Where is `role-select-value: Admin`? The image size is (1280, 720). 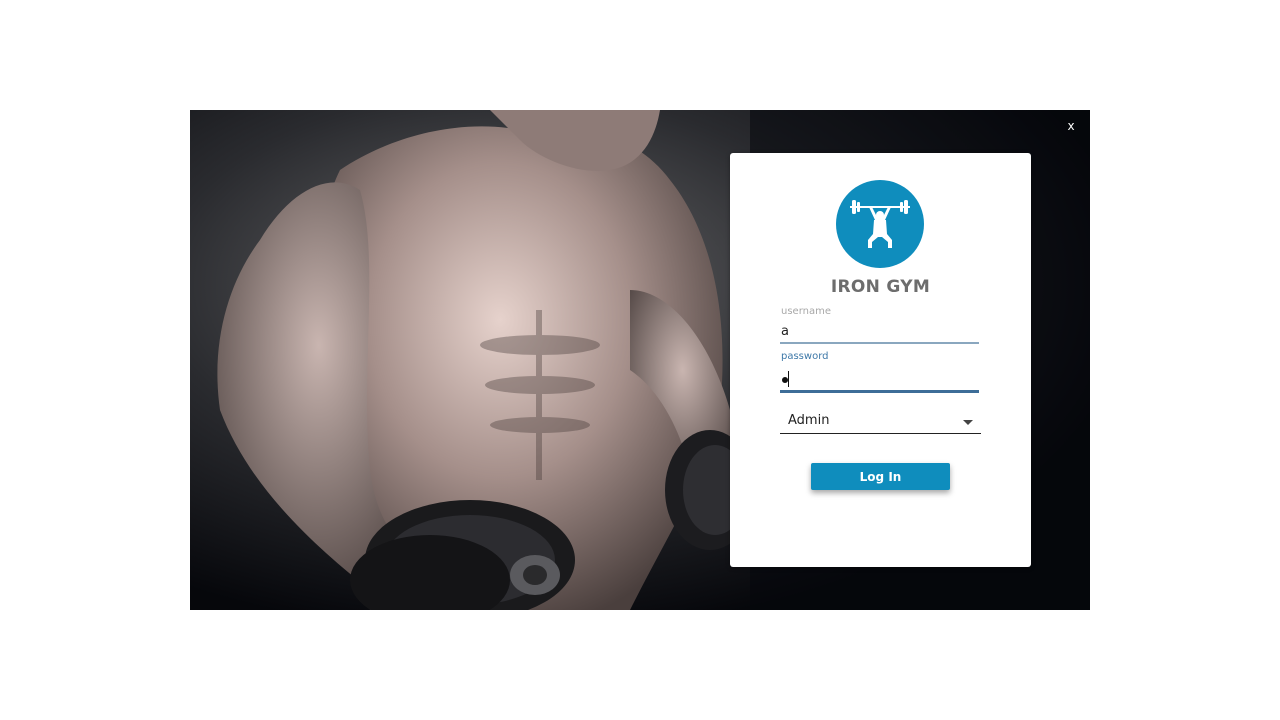 role-select-value: Admin is located at coordinates (809, 420).